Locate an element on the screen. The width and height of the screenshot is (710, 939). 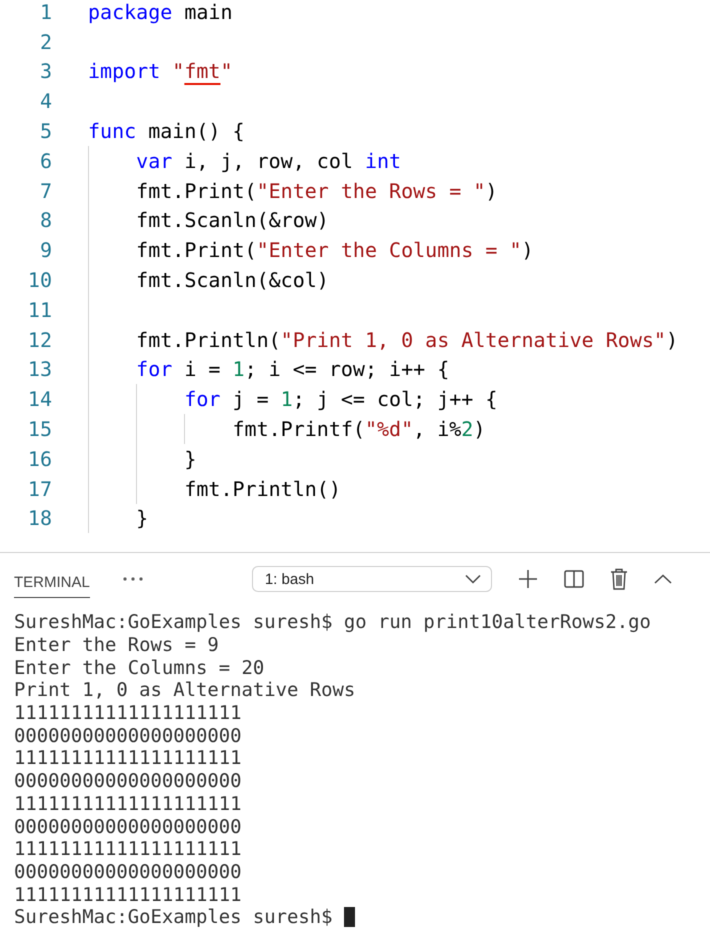
line-number: 8 is located at coordinates (45, 220).